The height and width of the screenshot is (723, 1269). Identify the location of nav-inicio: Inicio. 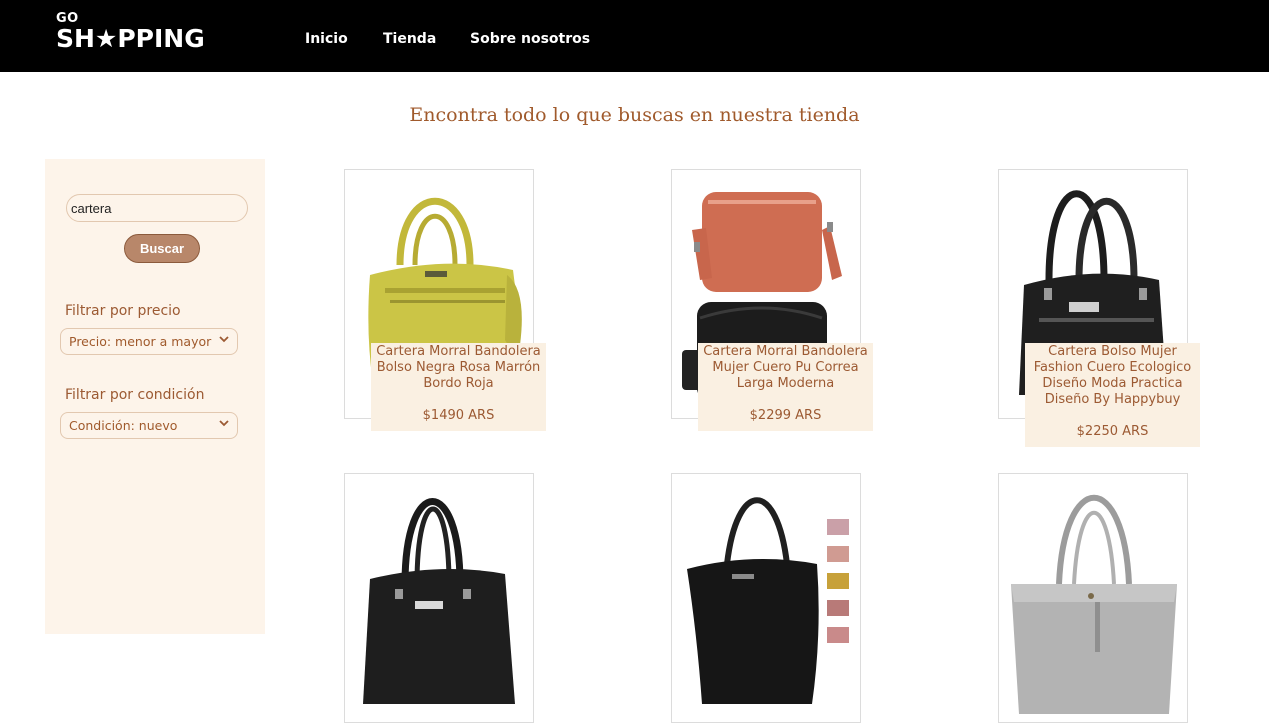
(326, 39).